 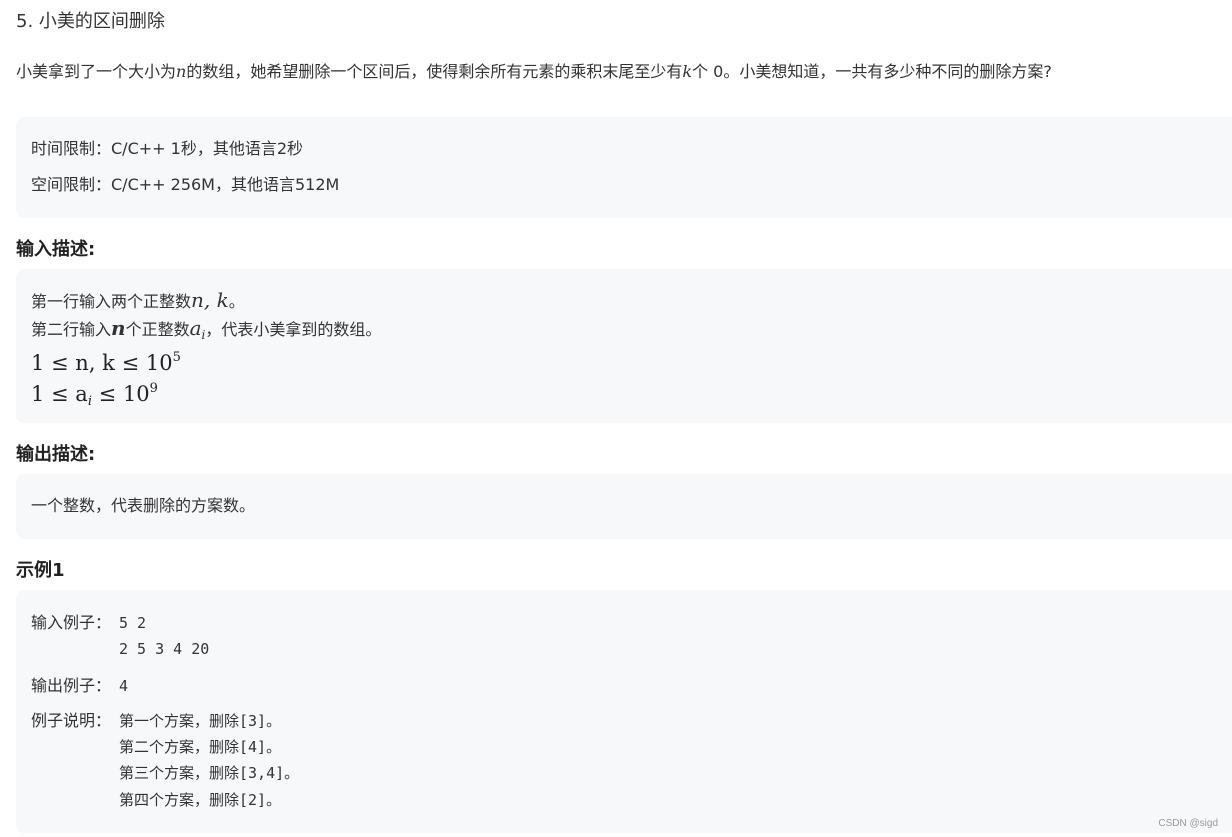 I want to click on example-heading: 示例1, so click(x=40, y=570).